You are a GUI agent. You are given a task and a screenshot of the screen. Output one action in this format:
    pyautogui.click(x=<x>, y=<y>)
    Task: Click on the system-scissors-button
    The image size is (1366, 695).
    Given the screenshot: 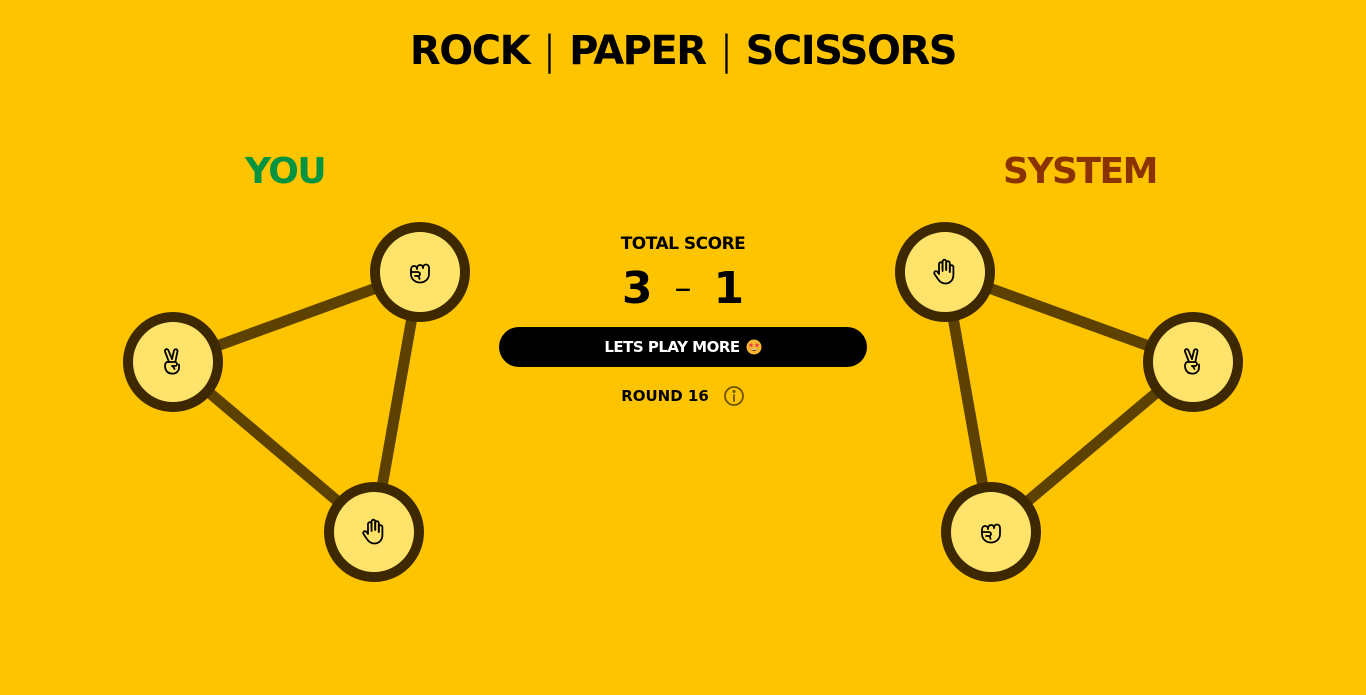 What is the action you would take?
    pyautogui.click(x=1193, y=362)
    